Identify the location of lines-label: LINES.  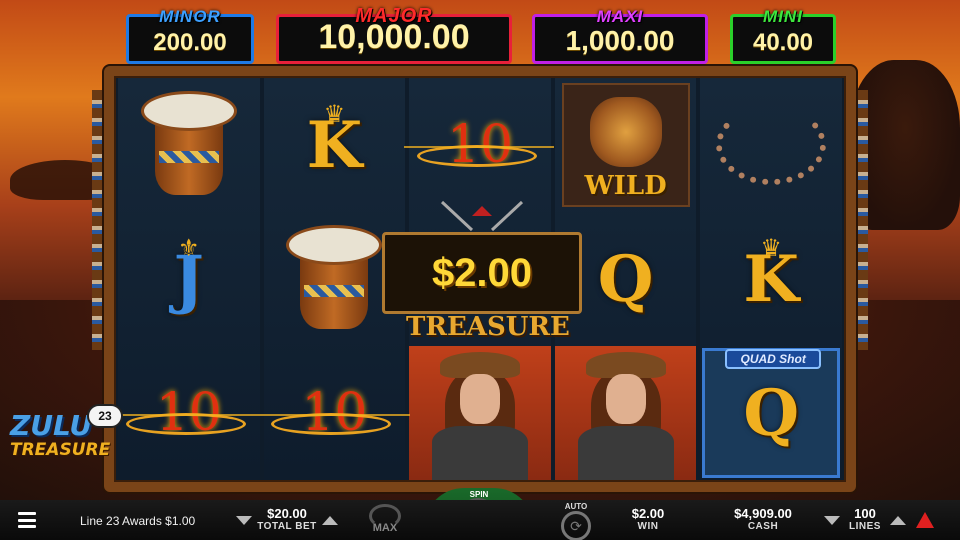
(865, 526).